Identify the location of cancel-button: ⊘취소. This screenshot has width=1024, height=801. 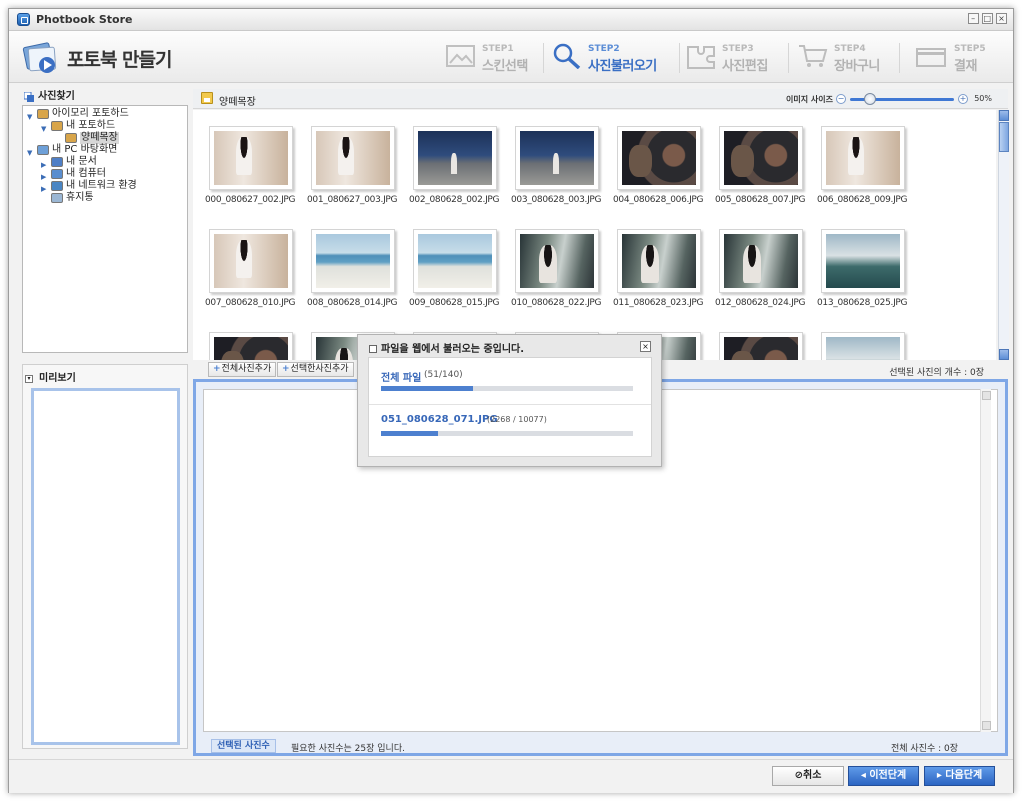
(808, 776).